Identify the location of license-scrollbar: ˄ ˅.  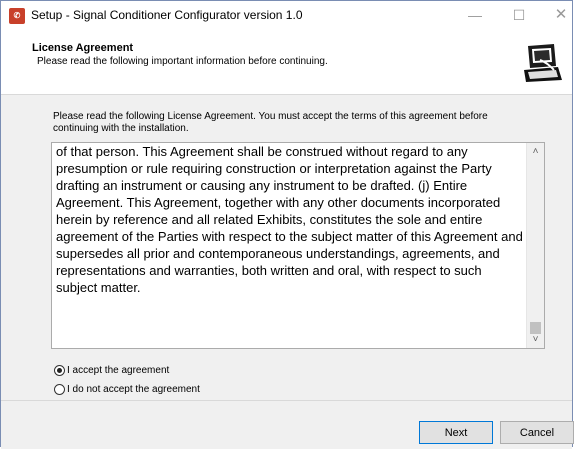
(535, 245).